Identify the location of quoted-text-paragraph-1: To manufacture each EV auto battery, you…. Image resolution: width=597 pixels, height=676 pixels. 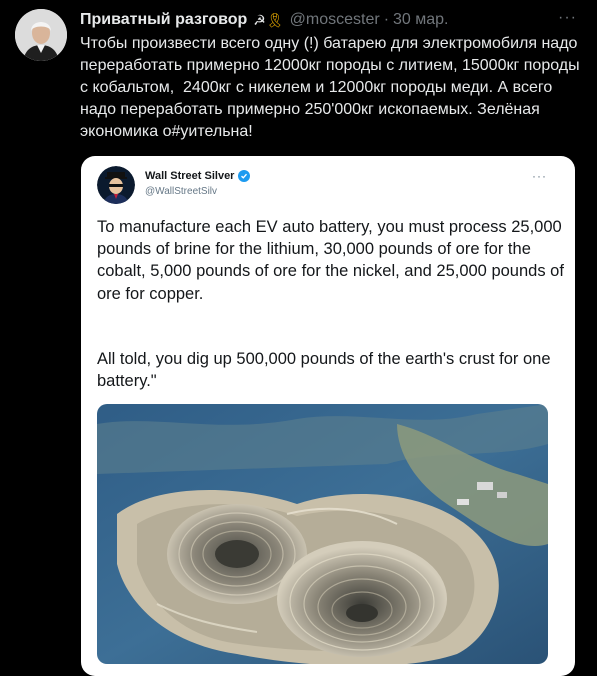
(333, 260).